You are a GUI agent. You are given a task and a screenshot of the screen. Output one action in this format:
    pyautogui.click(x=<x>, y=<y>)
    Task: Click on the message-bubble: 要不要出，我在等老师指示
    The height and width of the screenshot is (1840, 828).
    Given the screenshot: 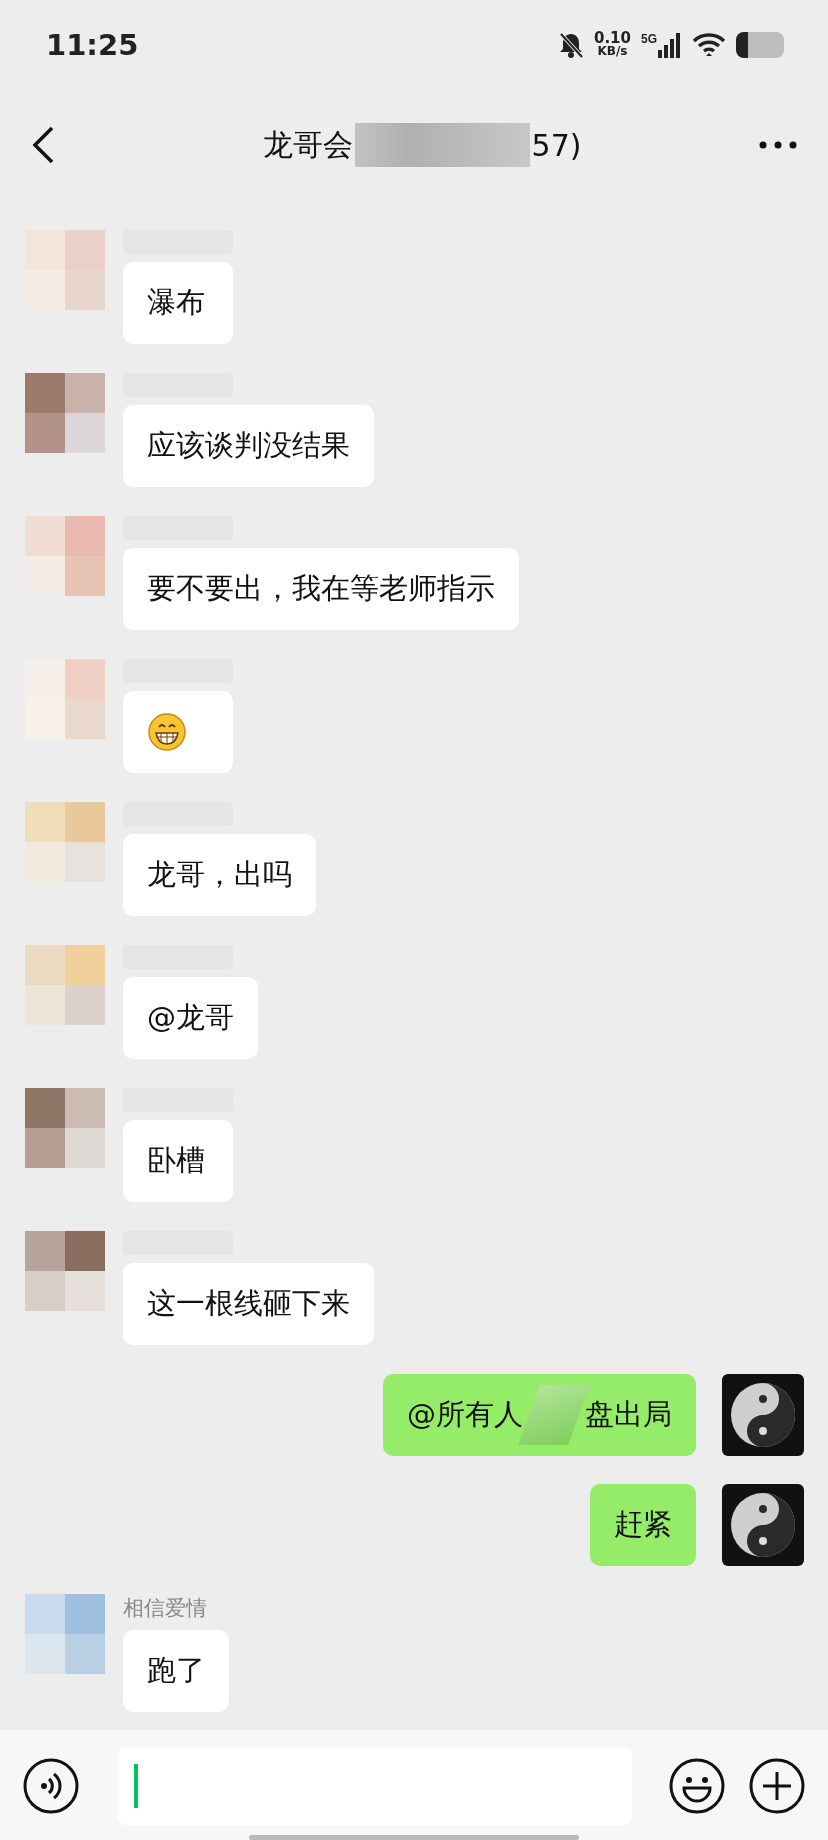 What is the action you would take?
    pyautogui.click(x=321, y=589)
    